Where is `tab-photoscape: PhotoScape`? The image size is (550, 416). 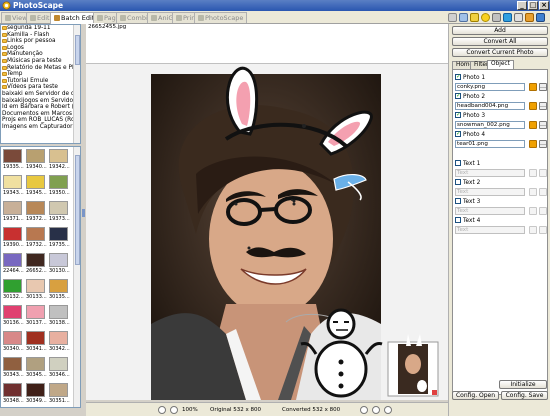 tab-photoscape: PhotoScape is located at coordinates (221, 17).